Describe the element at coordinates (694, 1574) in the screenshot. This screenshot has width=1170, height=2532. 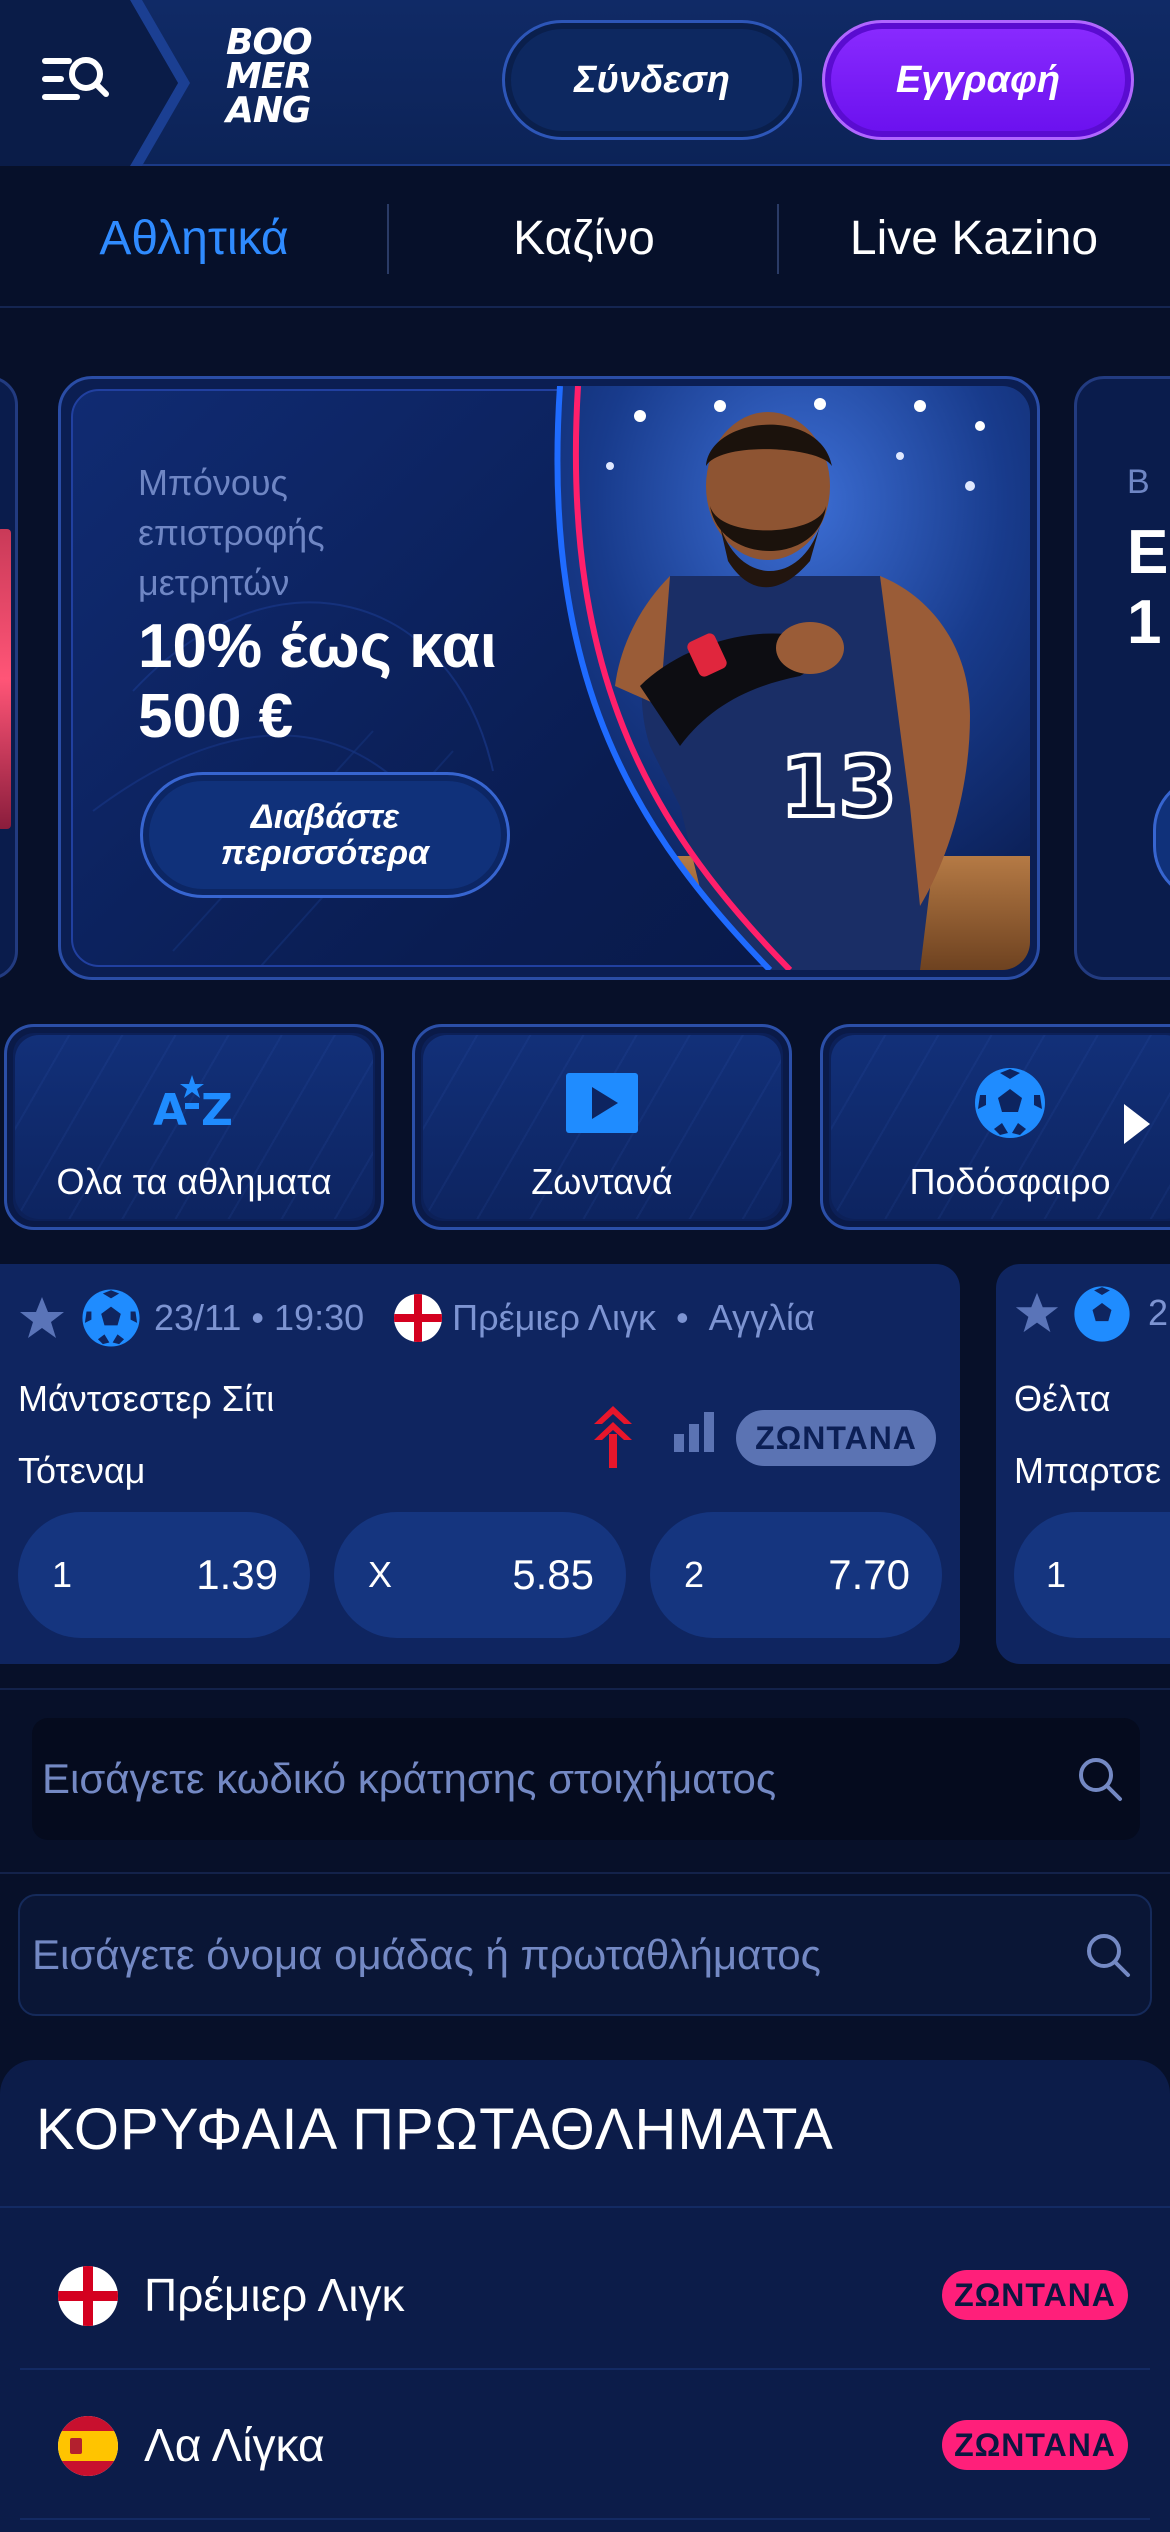
I see `odd-label: 2` at that location.